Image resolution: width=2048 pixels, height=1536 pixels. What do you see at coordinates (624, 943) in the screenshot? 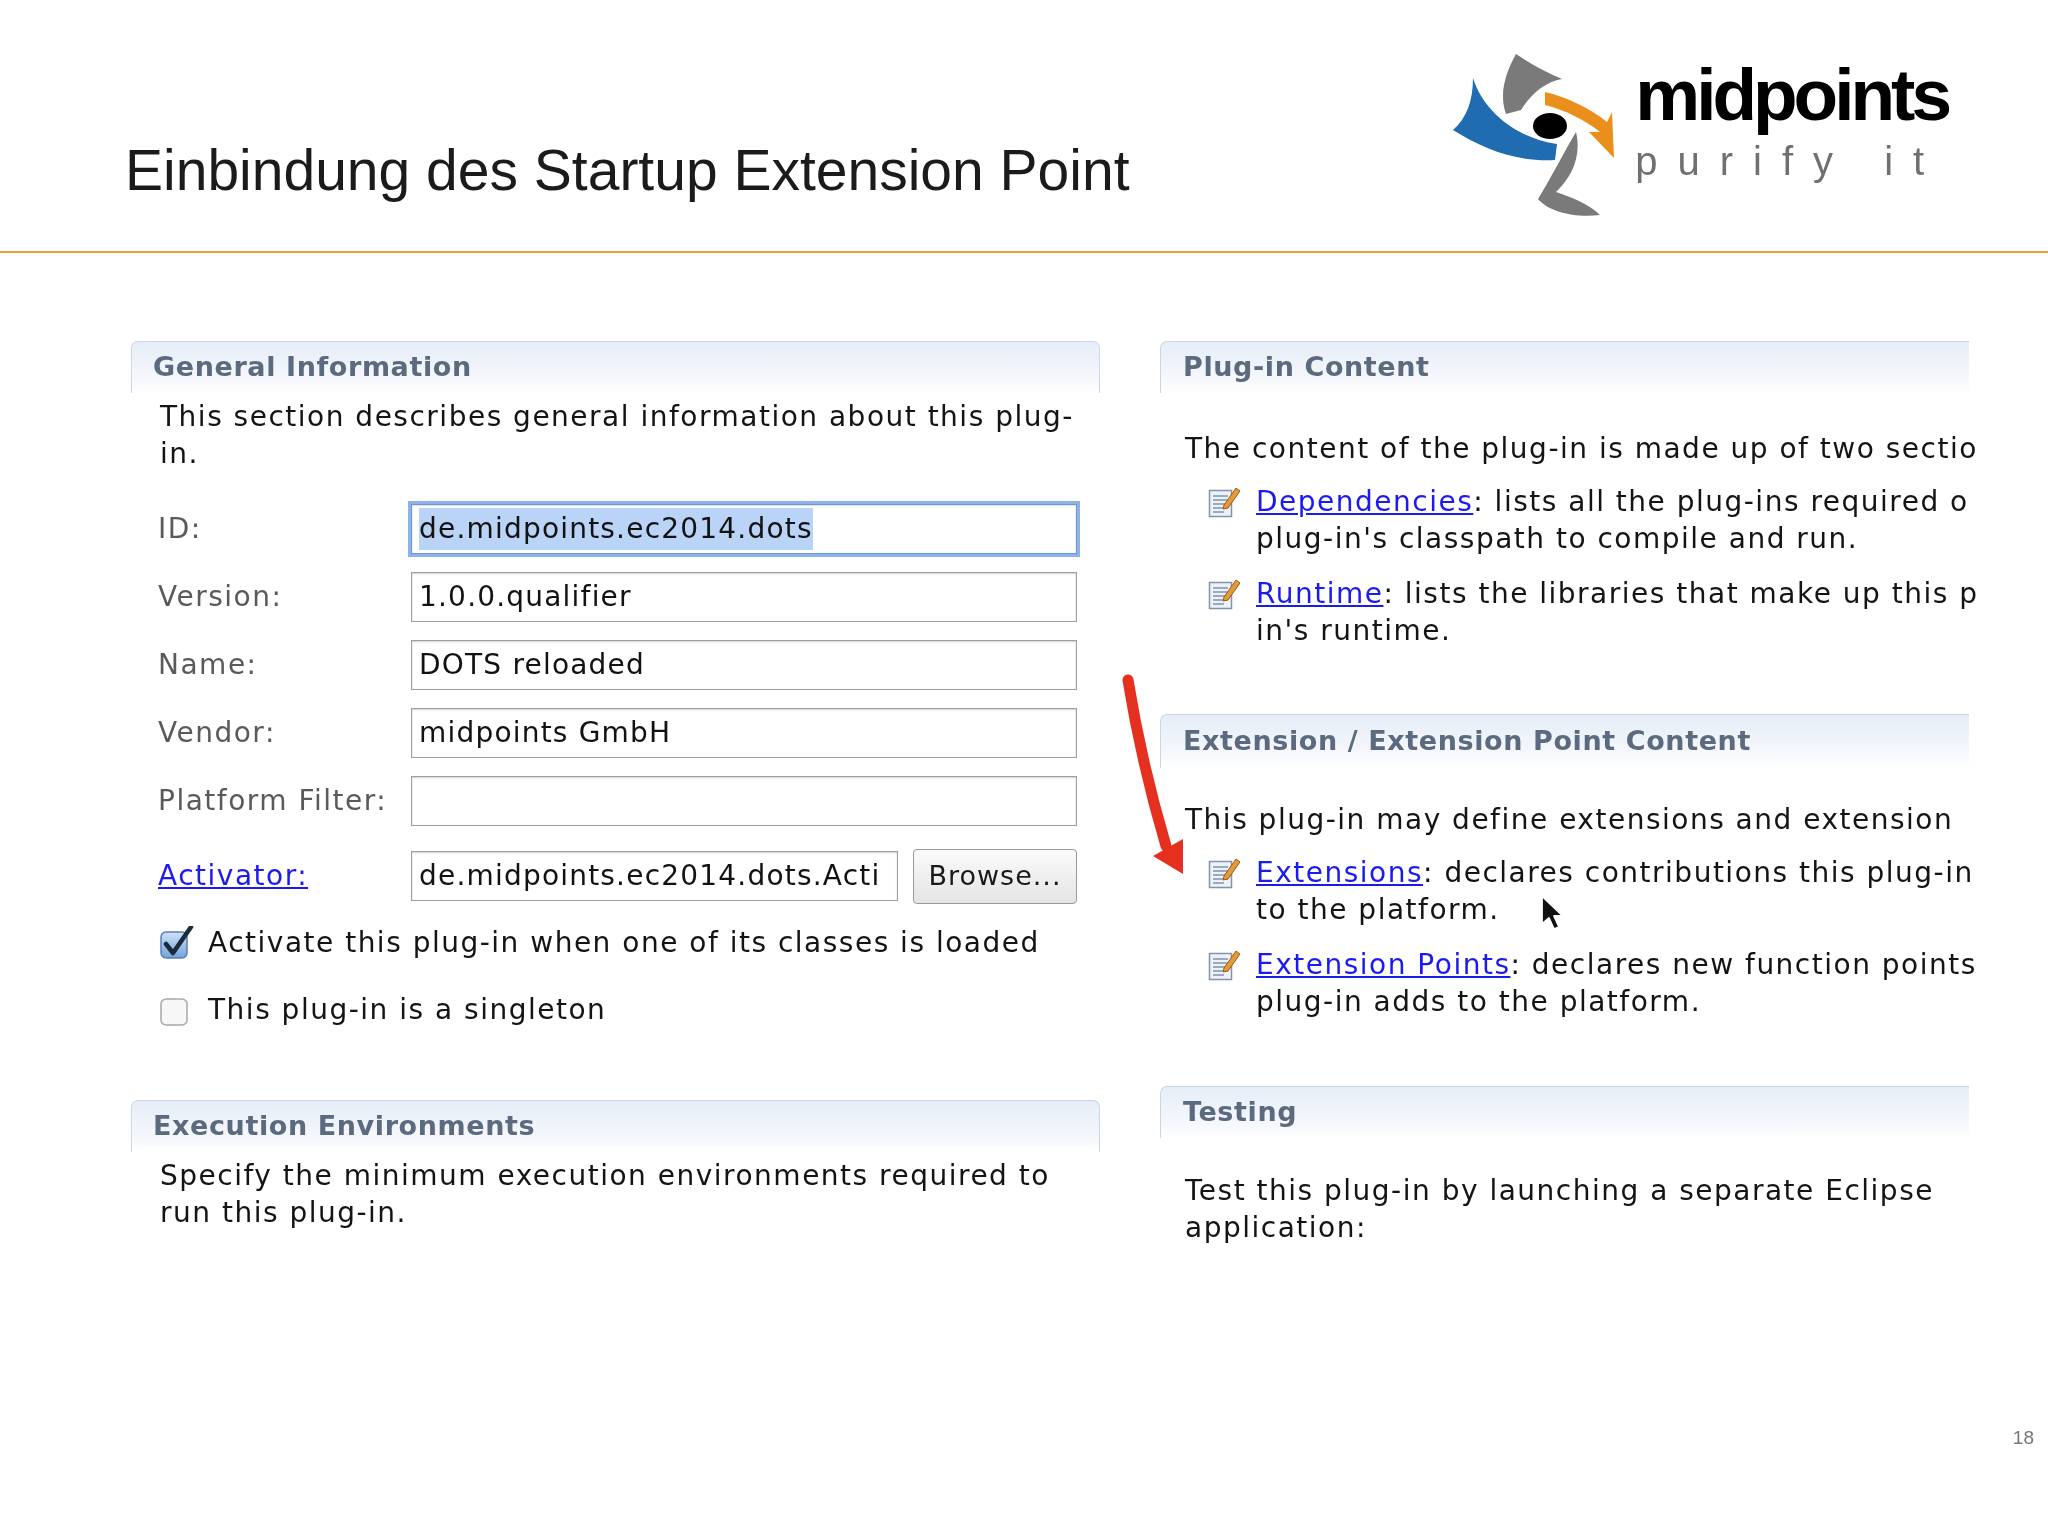
I see `checkbox-label: Activate this plug-in when one of its classes is loaded` at bounding box center [624, 943].